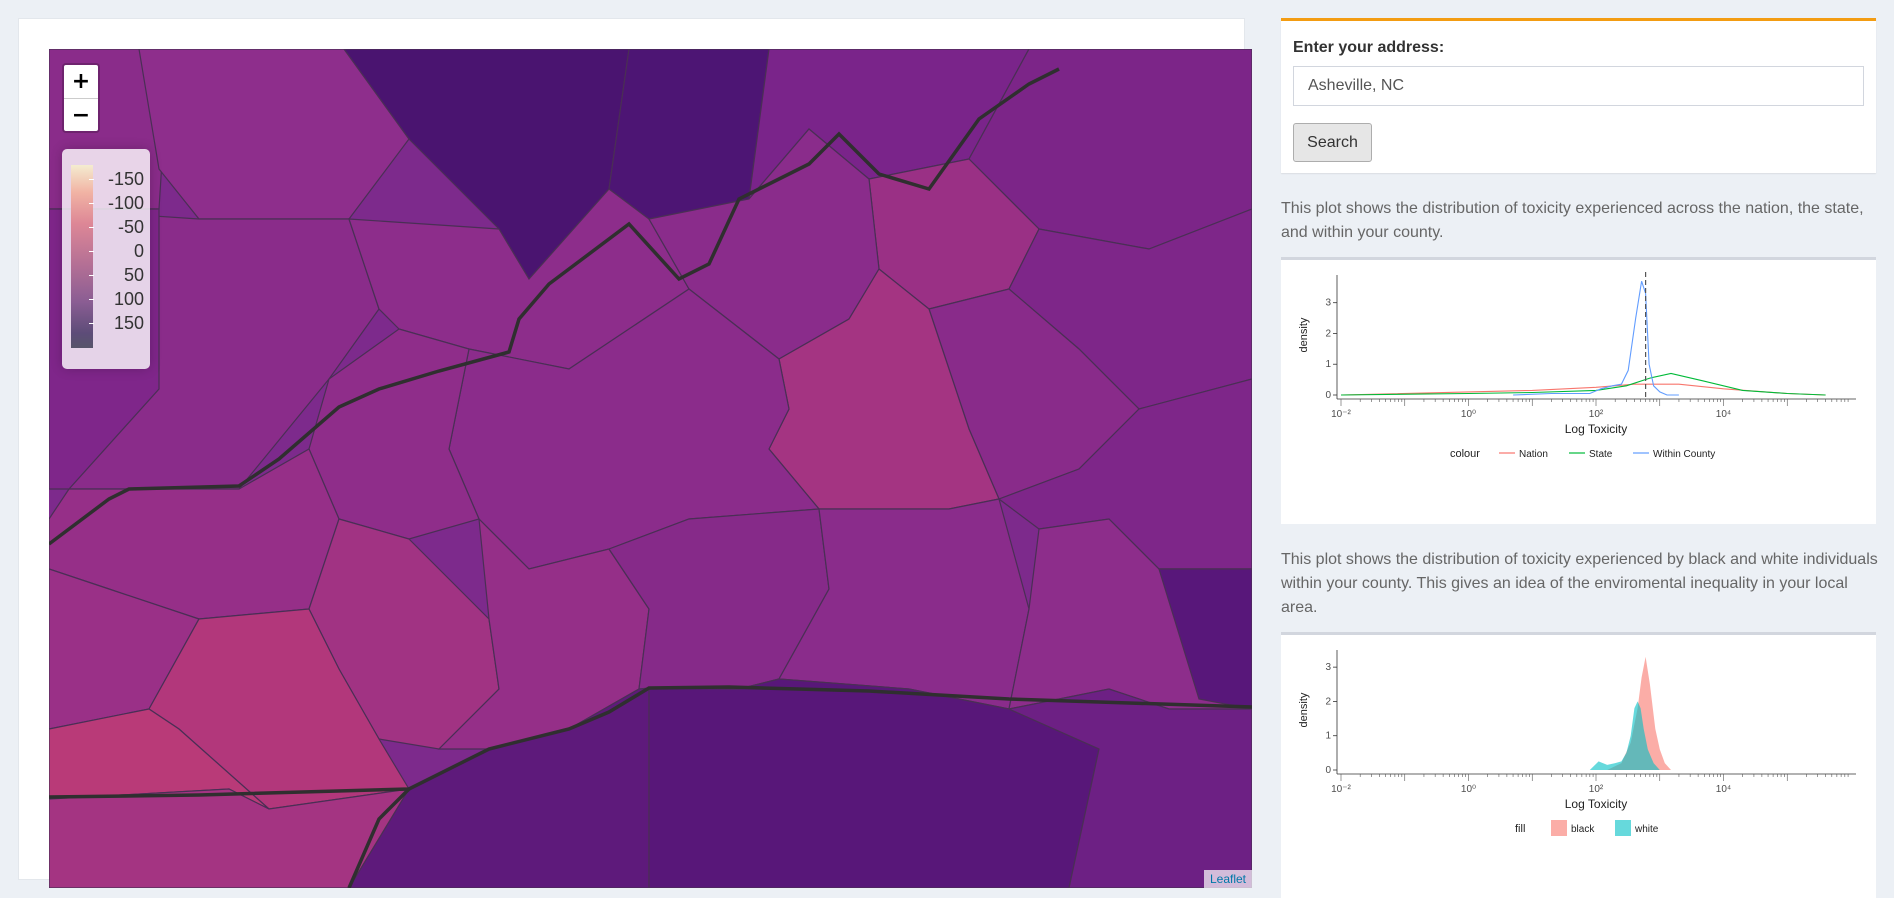  What do you see at coordinates (138, 251) in the screenshot?
I see `legend-label: 0` at bounding box center [138, 251].